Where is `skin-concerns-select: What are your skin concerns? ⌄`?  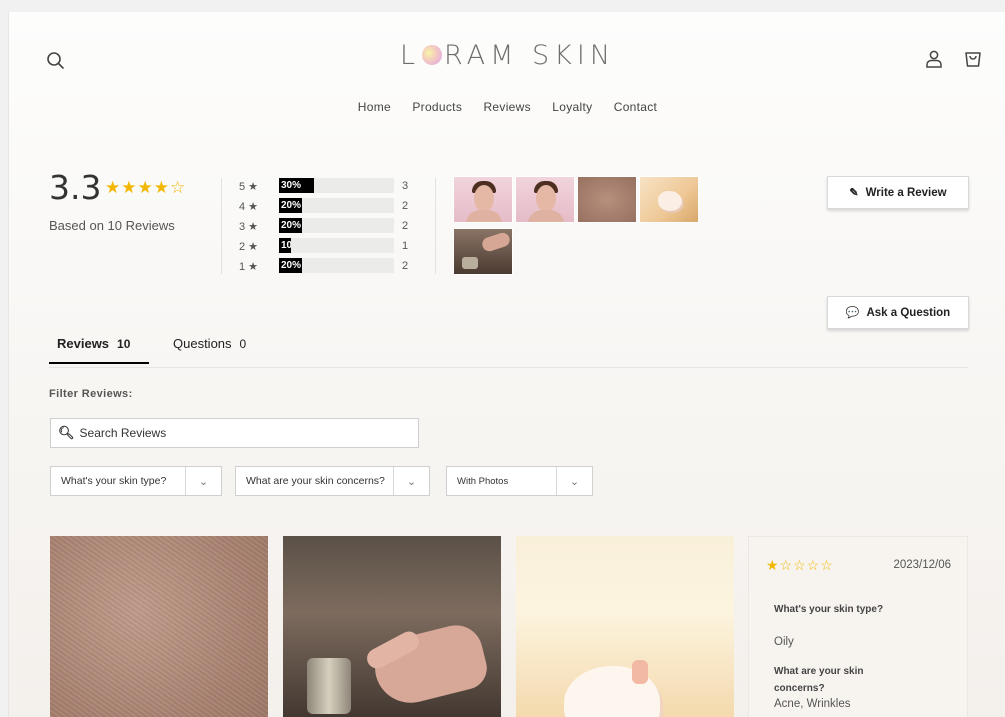
skin-concerns-select: What are your skin concerns? ⌄ is located at coordinates (332, 481).